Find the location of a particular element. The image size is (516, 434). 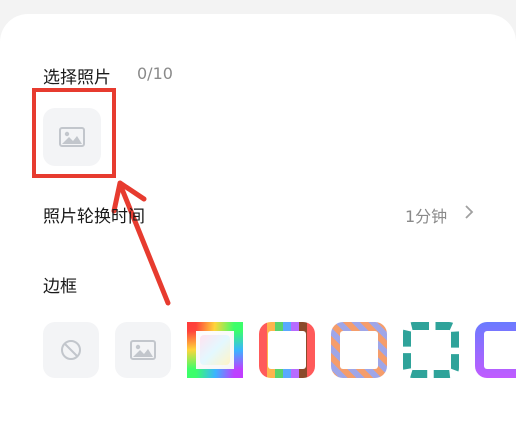

chevron-right-icon is located at coordinates (469, 212).